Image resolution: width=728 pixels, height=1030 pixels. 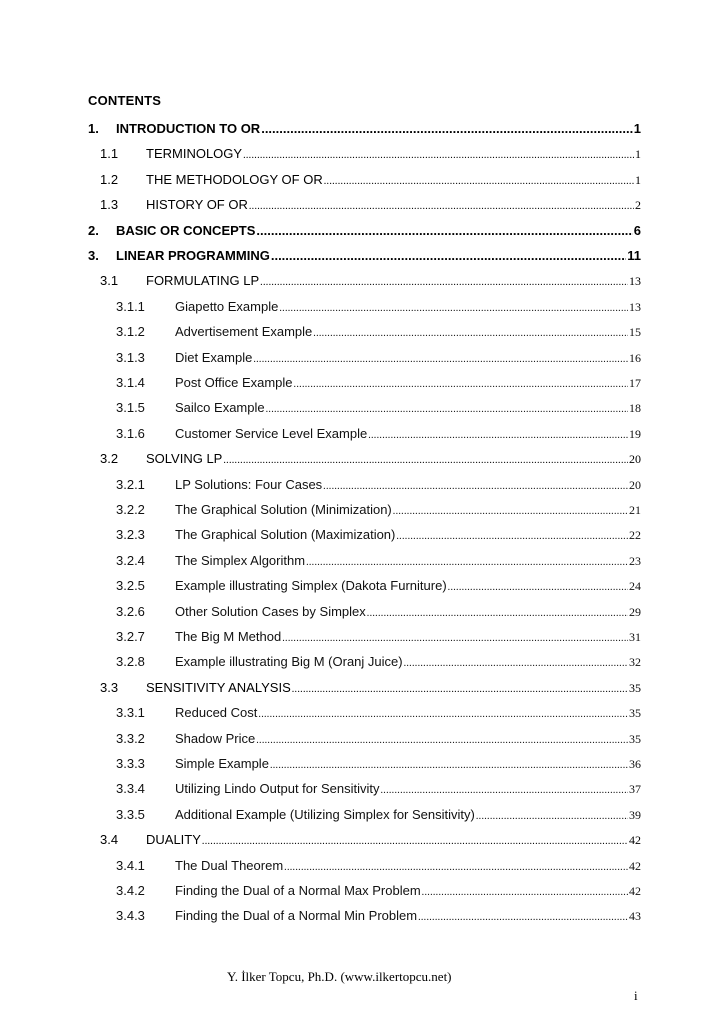 I want to click on toc-entry: 1.1 TERMINOLOGY 1, so click(x=370, y=154).